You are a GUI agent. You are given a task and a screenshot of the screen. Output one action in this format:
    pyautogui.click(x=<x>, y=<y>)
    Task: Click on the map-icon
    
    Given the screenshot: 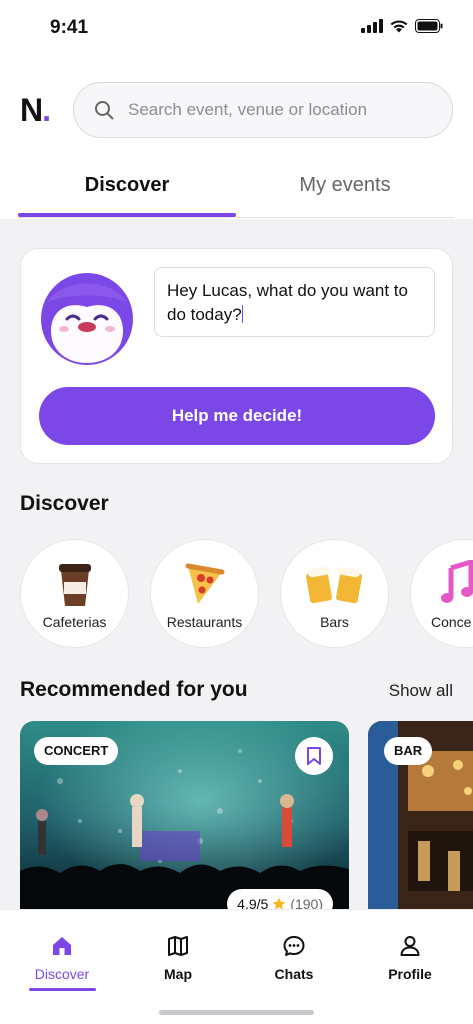 What is the action you would take?
    pyautogui.click(x=178, y=946)
    